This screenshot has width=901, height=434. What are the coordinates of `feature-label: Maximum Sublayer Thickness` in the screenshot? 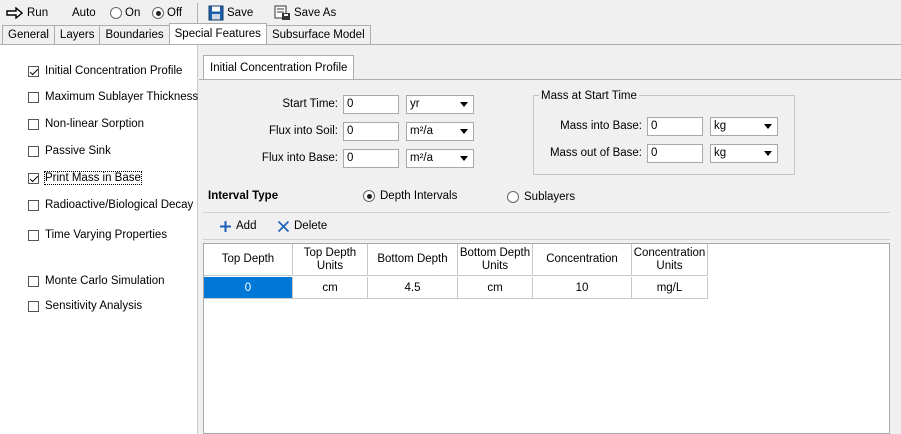 It's located at (122, 97).